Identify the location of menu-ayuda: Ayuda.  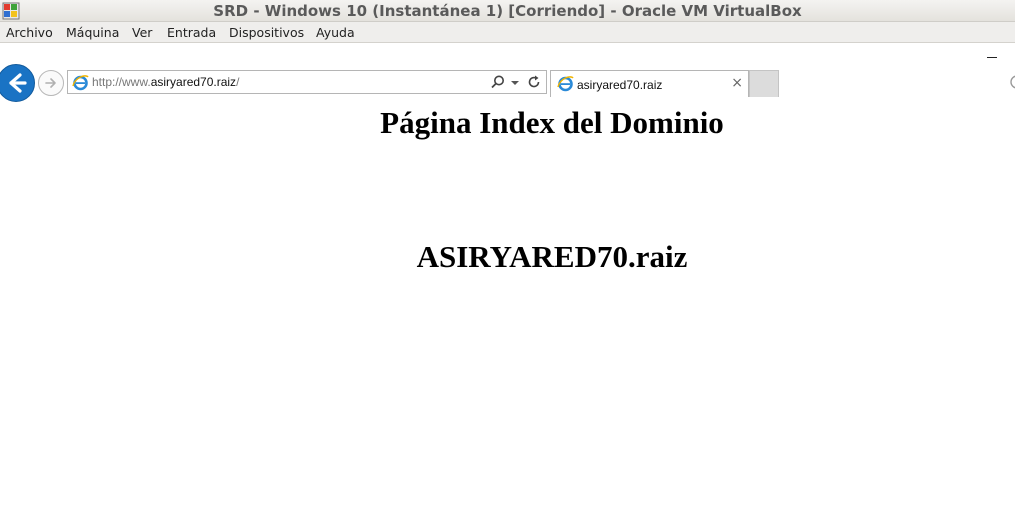
(335, 32).